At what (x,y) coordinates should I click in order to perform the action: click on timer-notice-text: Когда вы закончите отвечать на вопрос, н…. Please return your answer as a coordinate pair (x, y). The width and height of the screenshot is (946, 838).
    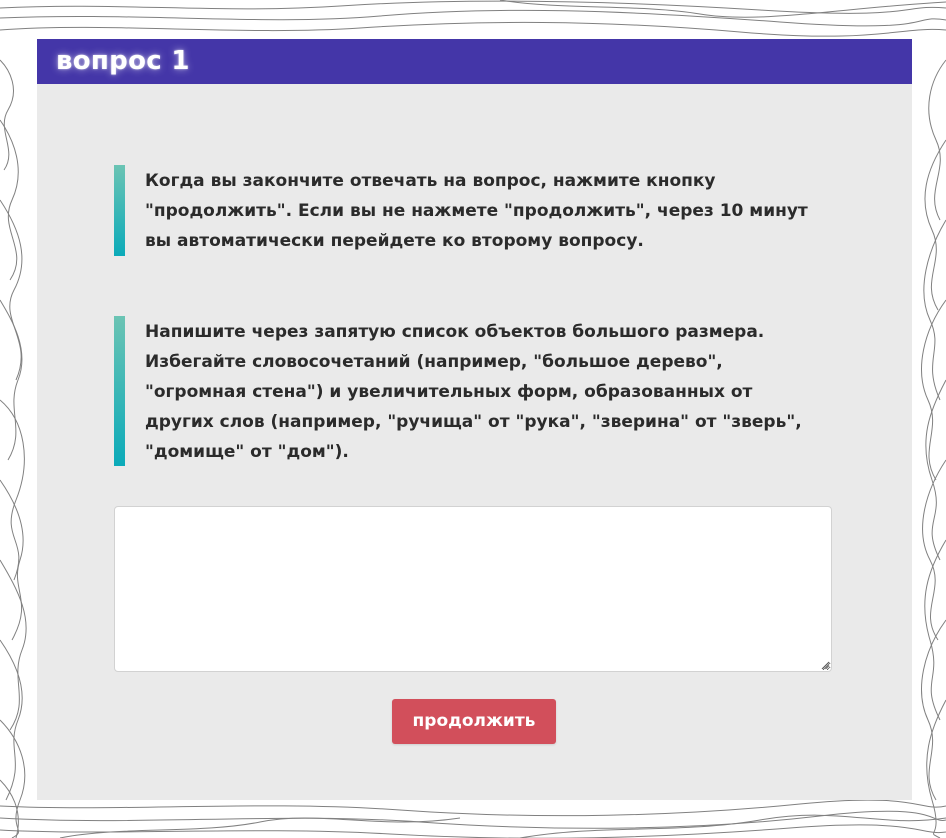
    Looking at the image, I should click on (476, 211).